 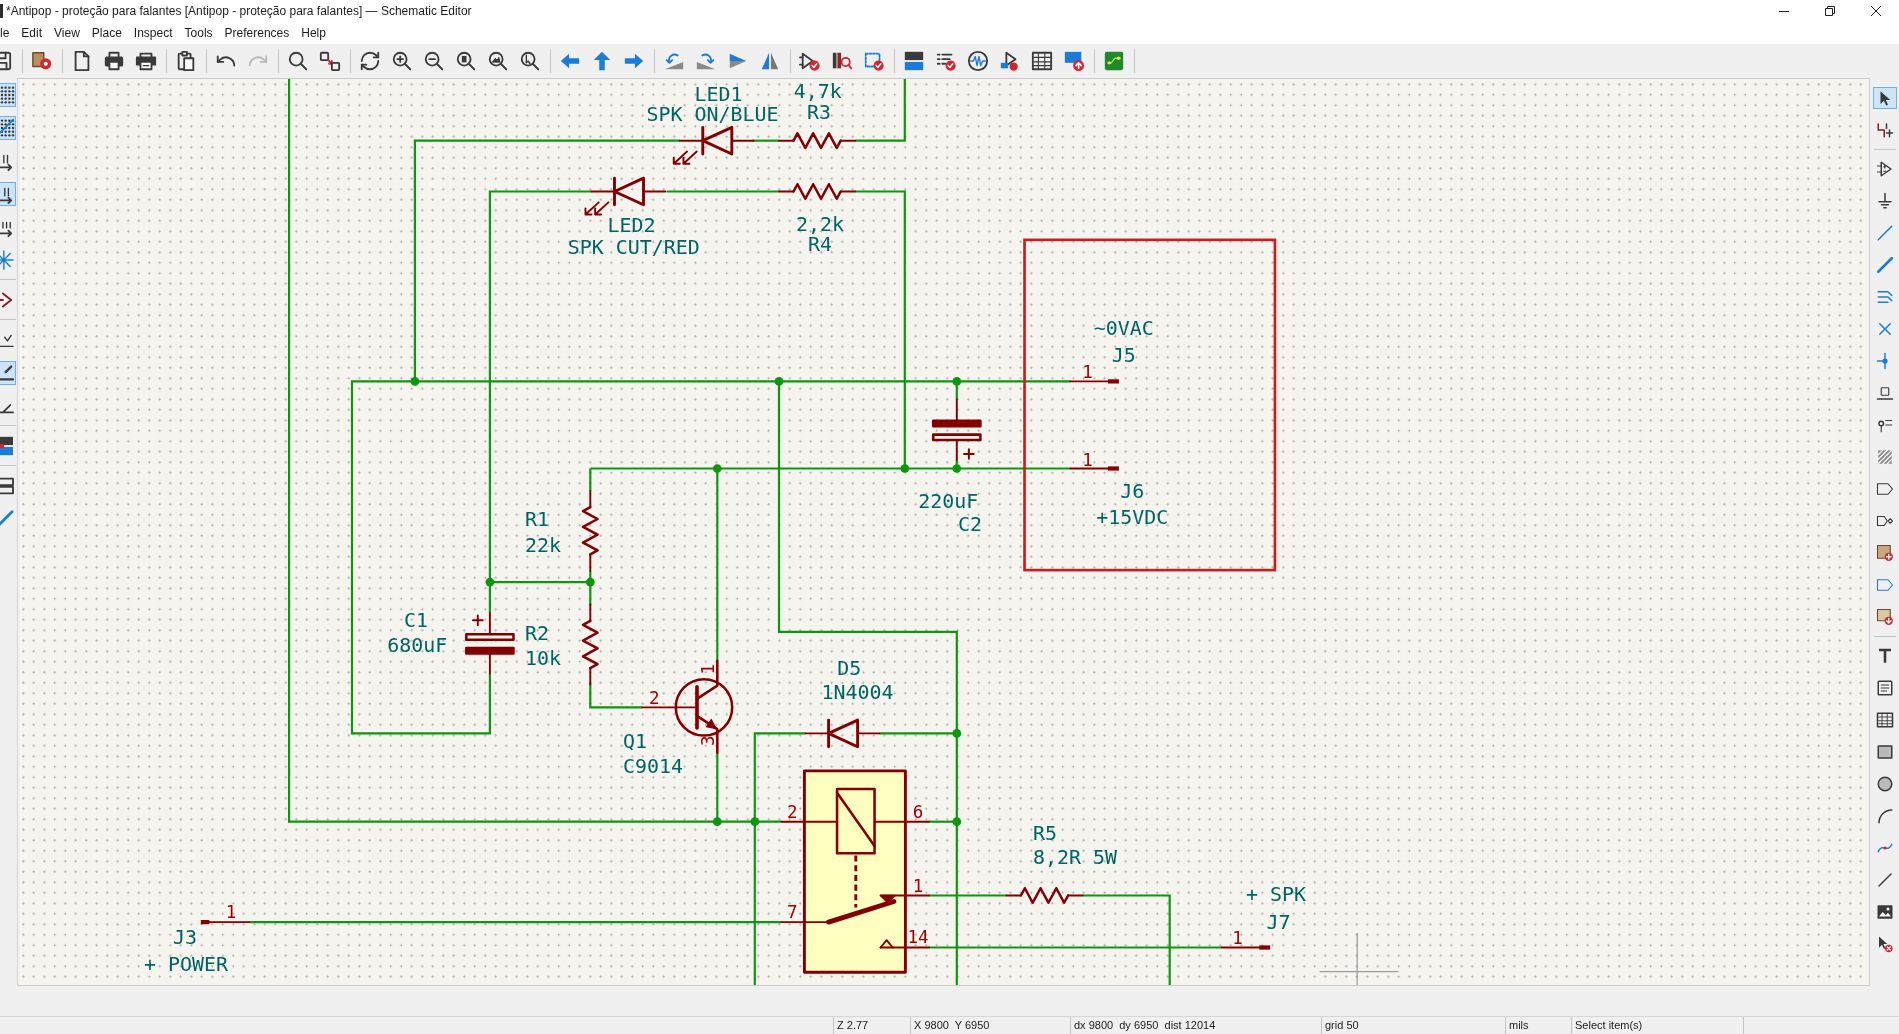 I want to click on wire, so click(x=880, y=110).